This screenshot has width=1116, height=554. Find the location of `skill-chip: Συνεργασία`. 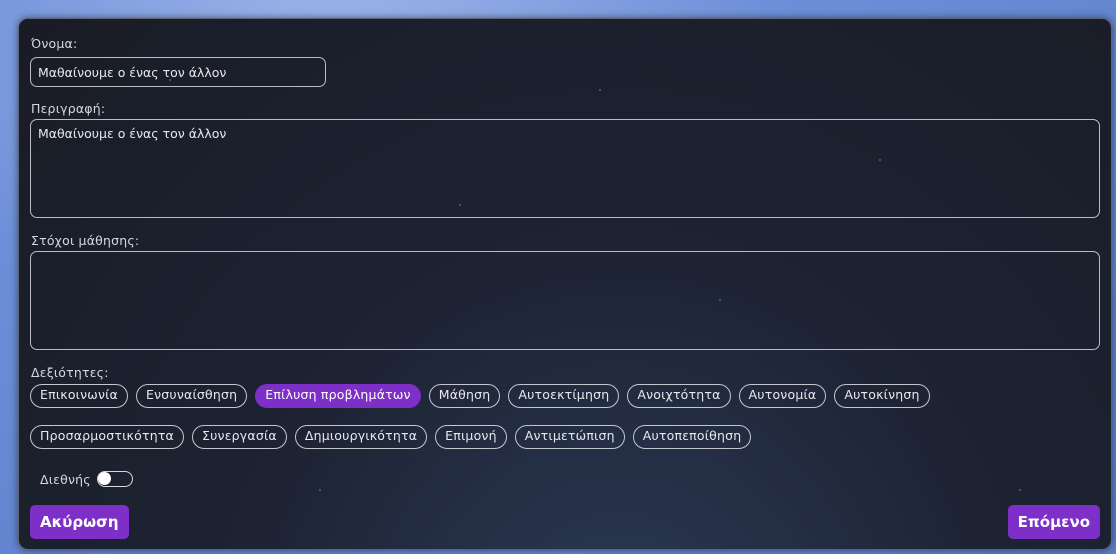

skill-chip: Συνεργασία is located at coordinates (239, 437).